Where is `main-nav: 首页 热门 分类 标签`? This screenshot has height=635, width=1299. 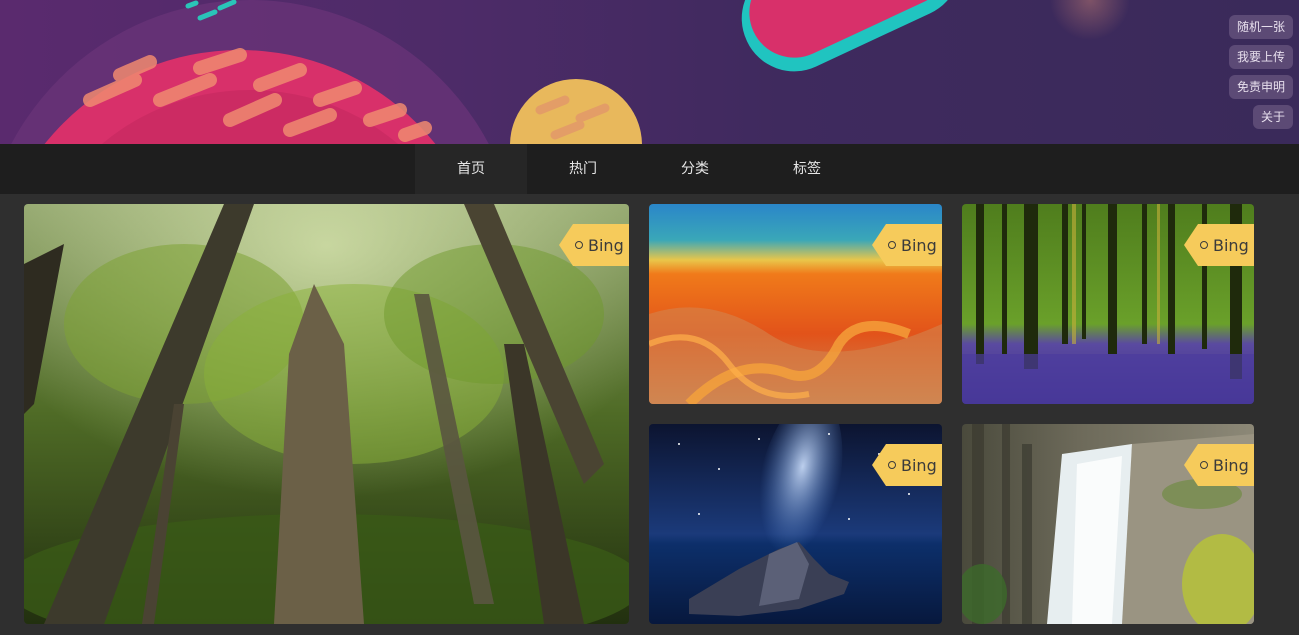
main-nav: 首页 热门 分类 标签 is located at coordinates (649, 169).